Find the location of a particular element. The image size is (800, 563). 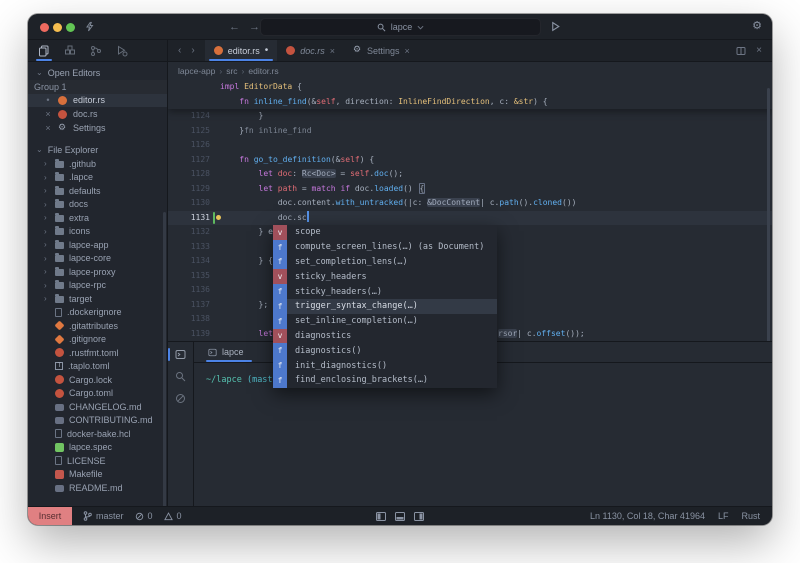

file-explorer-item: .dockerignore is located at coordinates (97, 312).